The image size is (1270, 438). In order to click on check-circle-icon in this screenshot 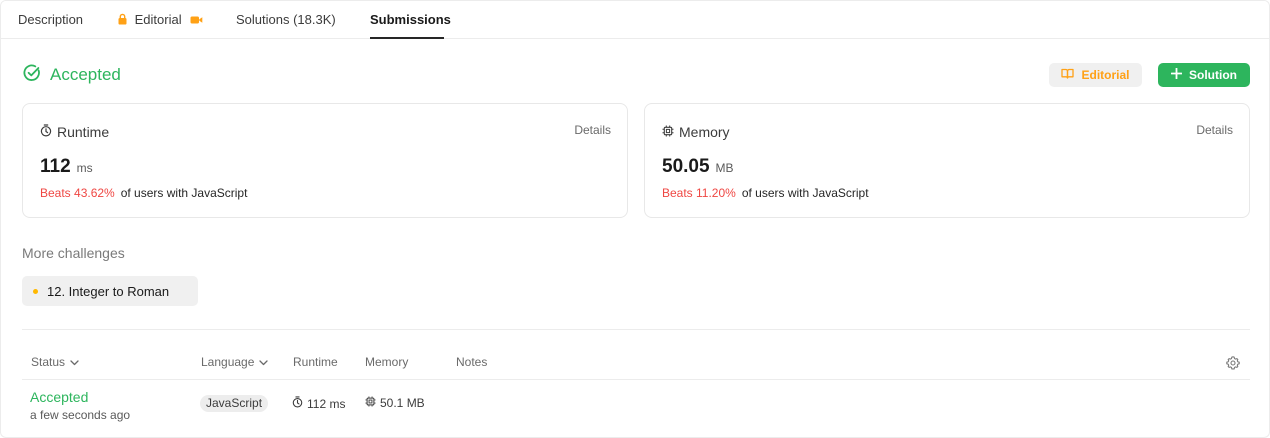, I will do `click(32, 75)`.